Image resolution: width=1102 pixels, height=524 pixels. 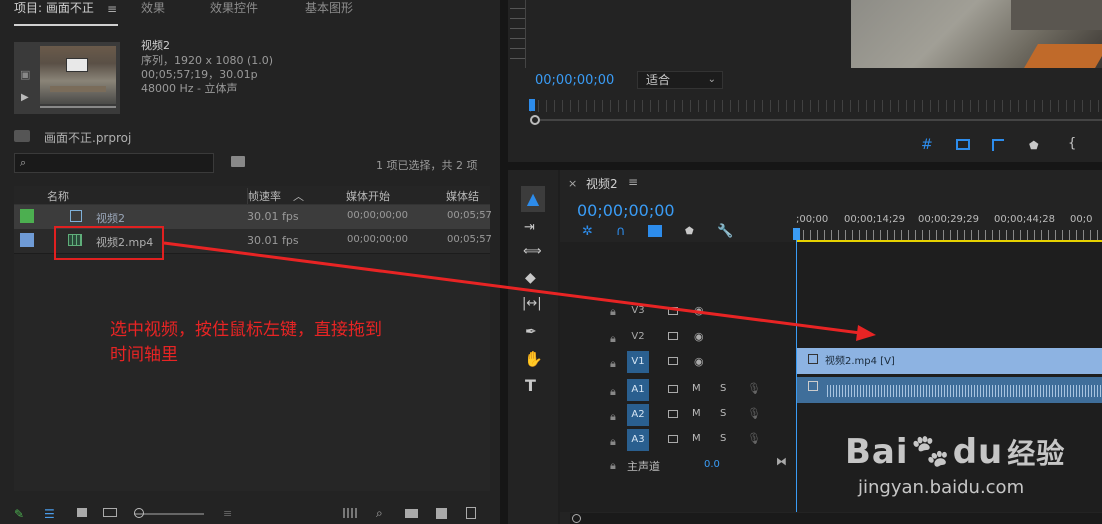 What do you see at coordinates (930, 452) in the screenshot?
I see `paw-icon: 🐾︎` at bounding box center [930, 452].